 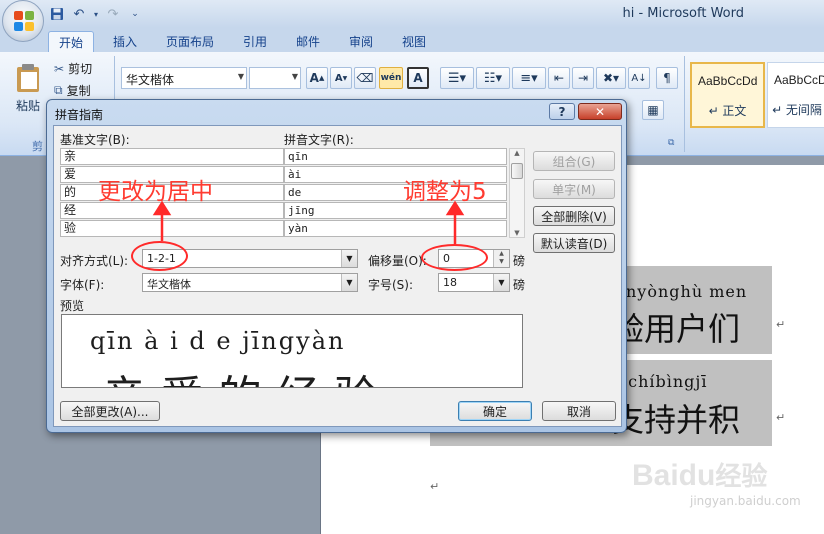 I want to click on arrow-left, so click(x=162, y=220).